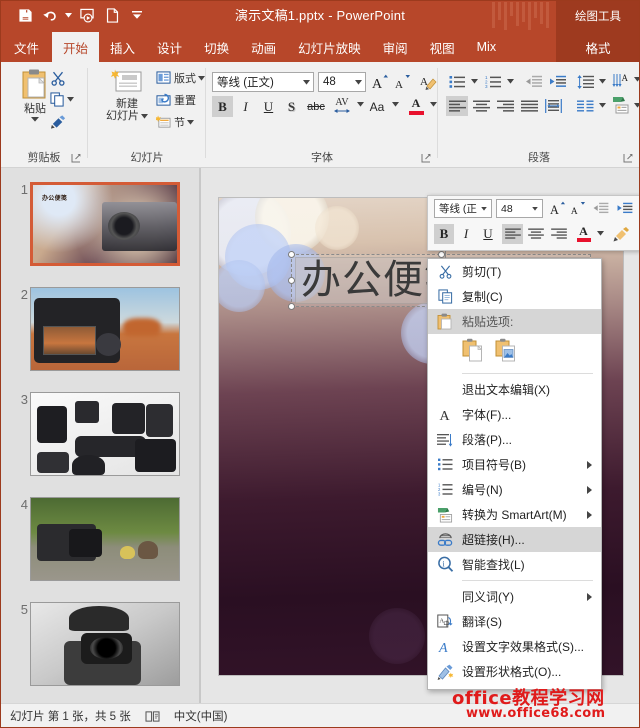 This screenshot has height=728, width=640. I want to click on character-spacing-button: AV, so click(342, 105).